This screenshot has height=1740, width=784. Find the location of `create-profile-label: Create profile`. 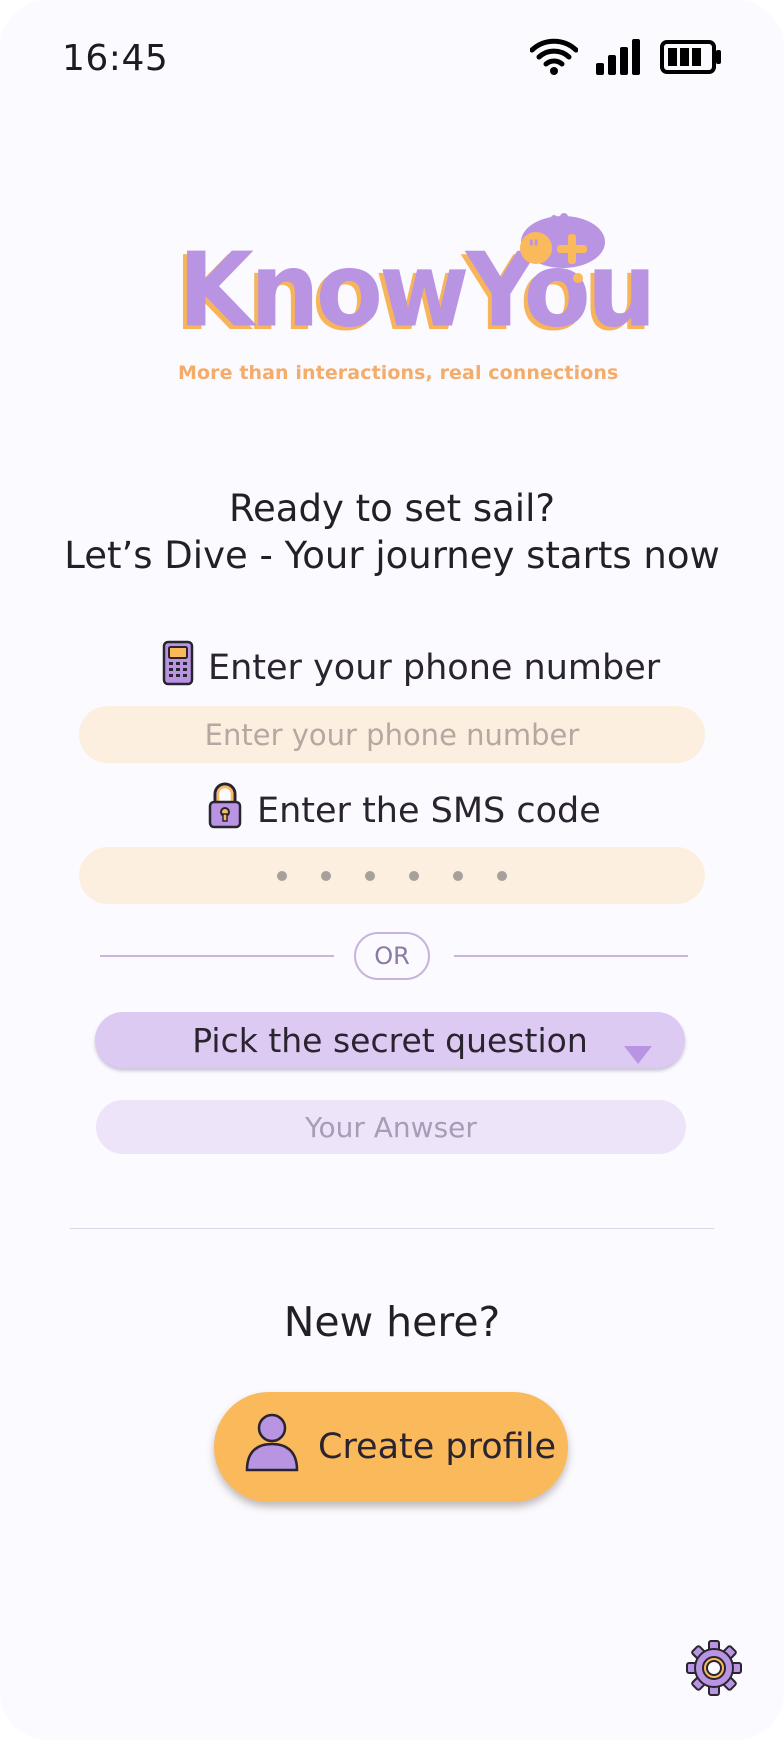

create-profile-label: Create profile is located at coordinates (437, 1447).